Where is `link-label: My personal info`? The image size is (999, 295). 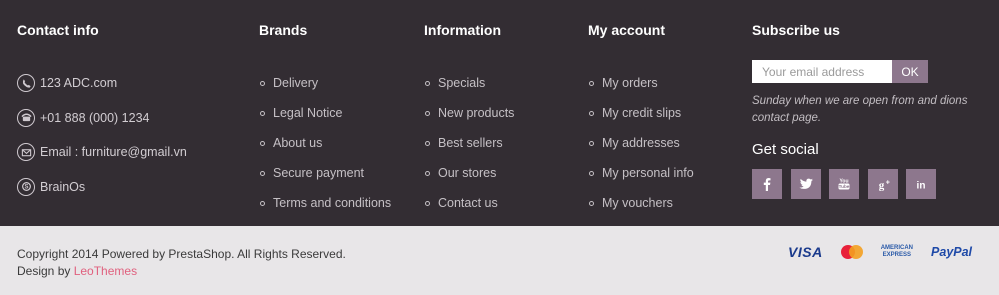
link-label: My personal info is located at coordinates (648, 173).